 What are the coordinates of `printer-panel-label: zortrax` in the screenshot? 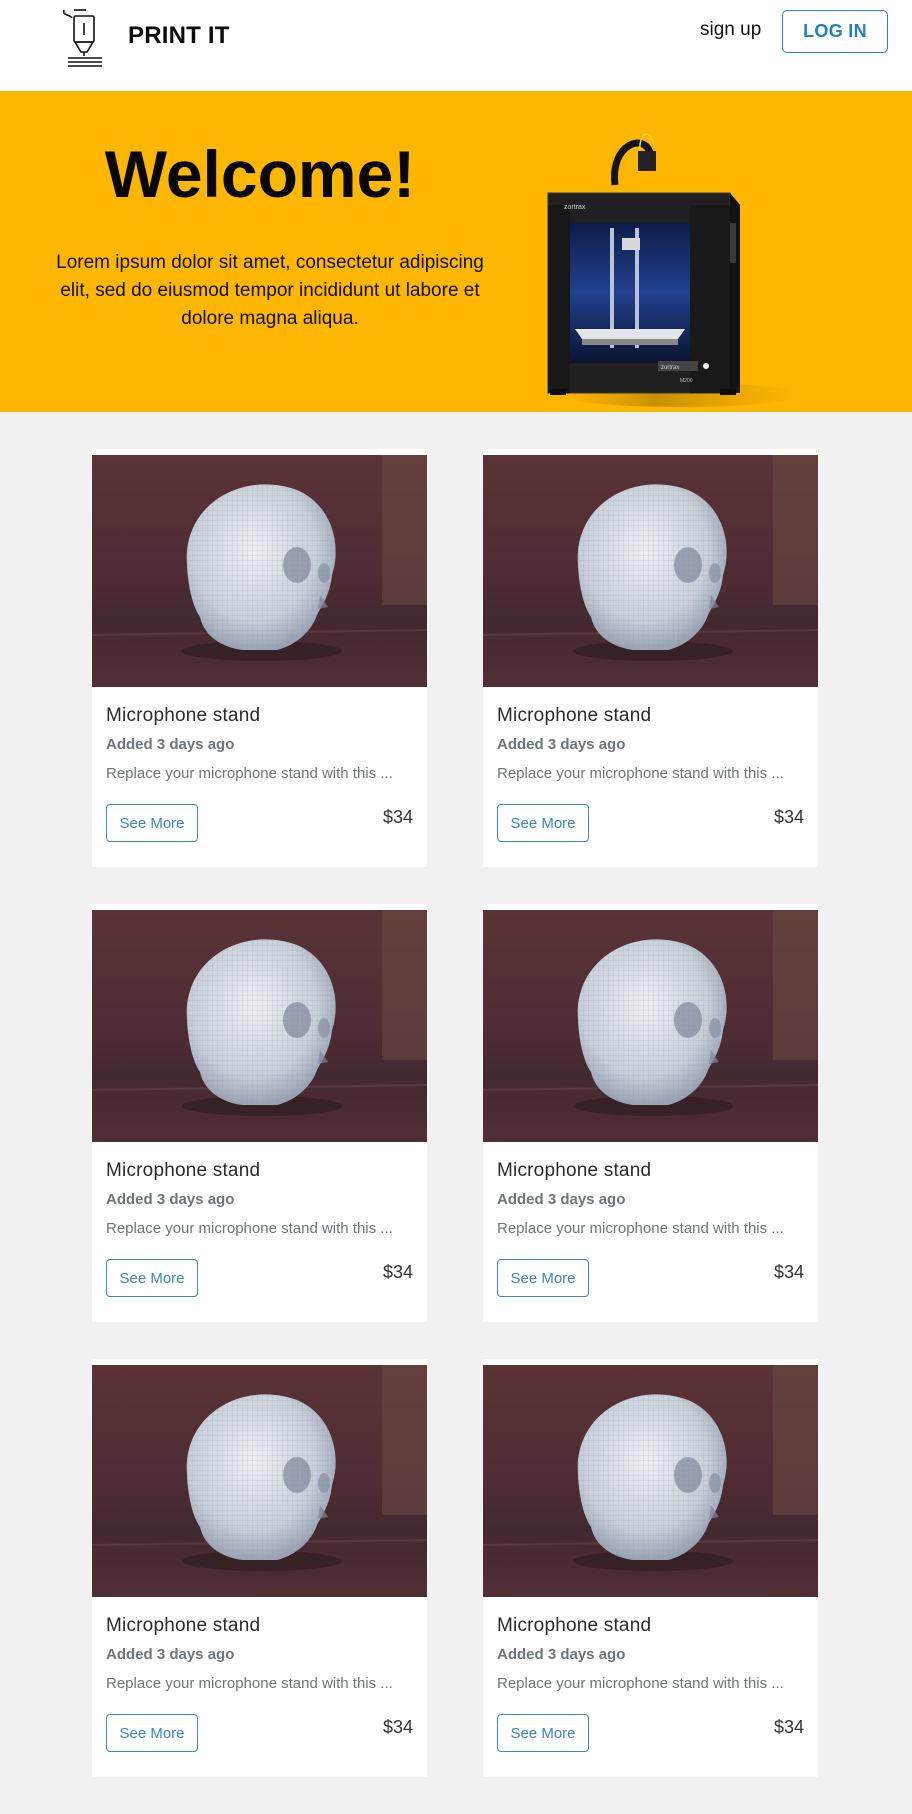 It's located at (670, 368).